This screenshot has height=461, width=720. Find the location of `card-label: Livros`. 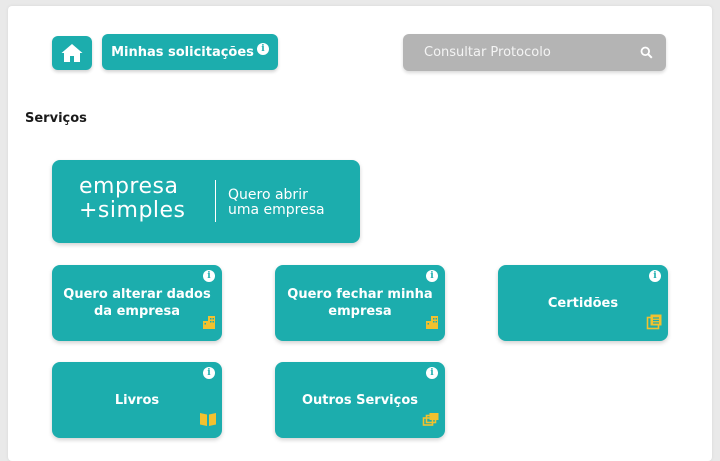

card-label: Livros is located at coordinates (137, 400).